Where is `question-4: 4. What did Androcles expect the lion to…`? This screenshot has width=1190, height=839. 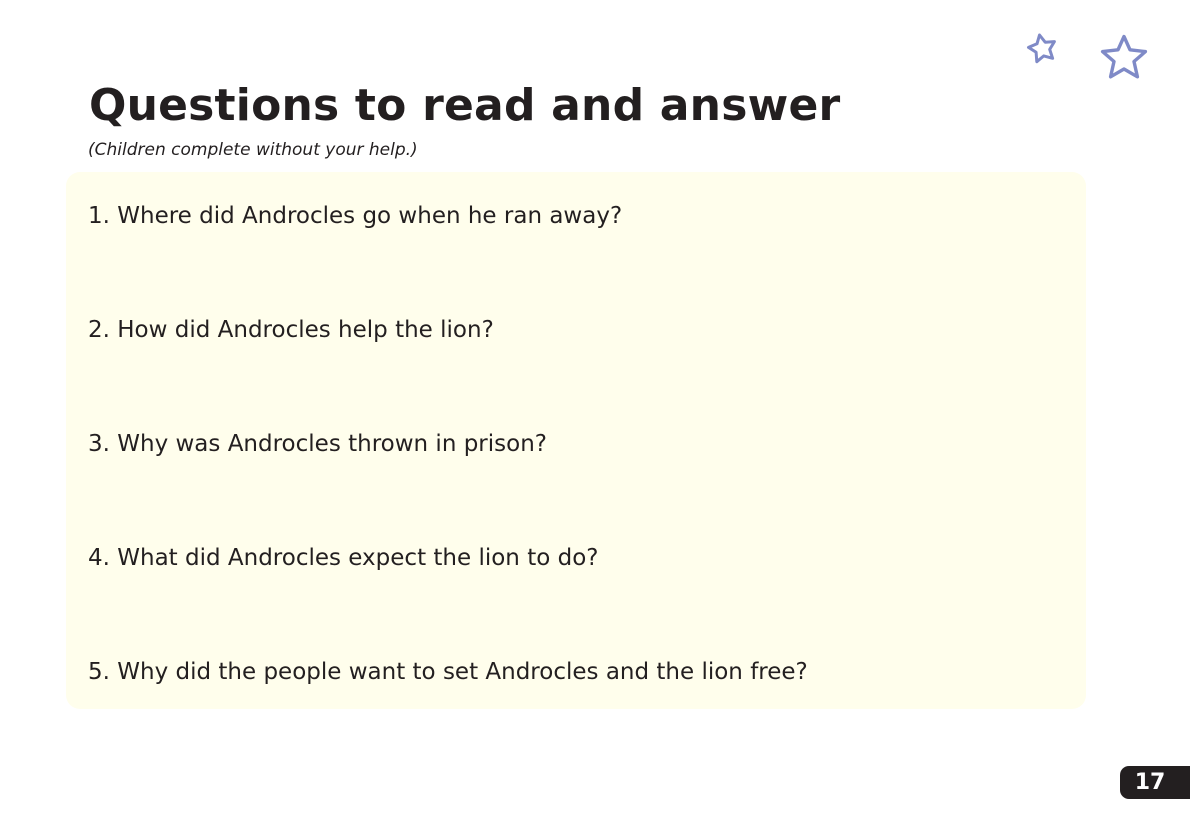 question-4: 4. What did Androcles expect the lion to… is located at coordinates (343, 558).